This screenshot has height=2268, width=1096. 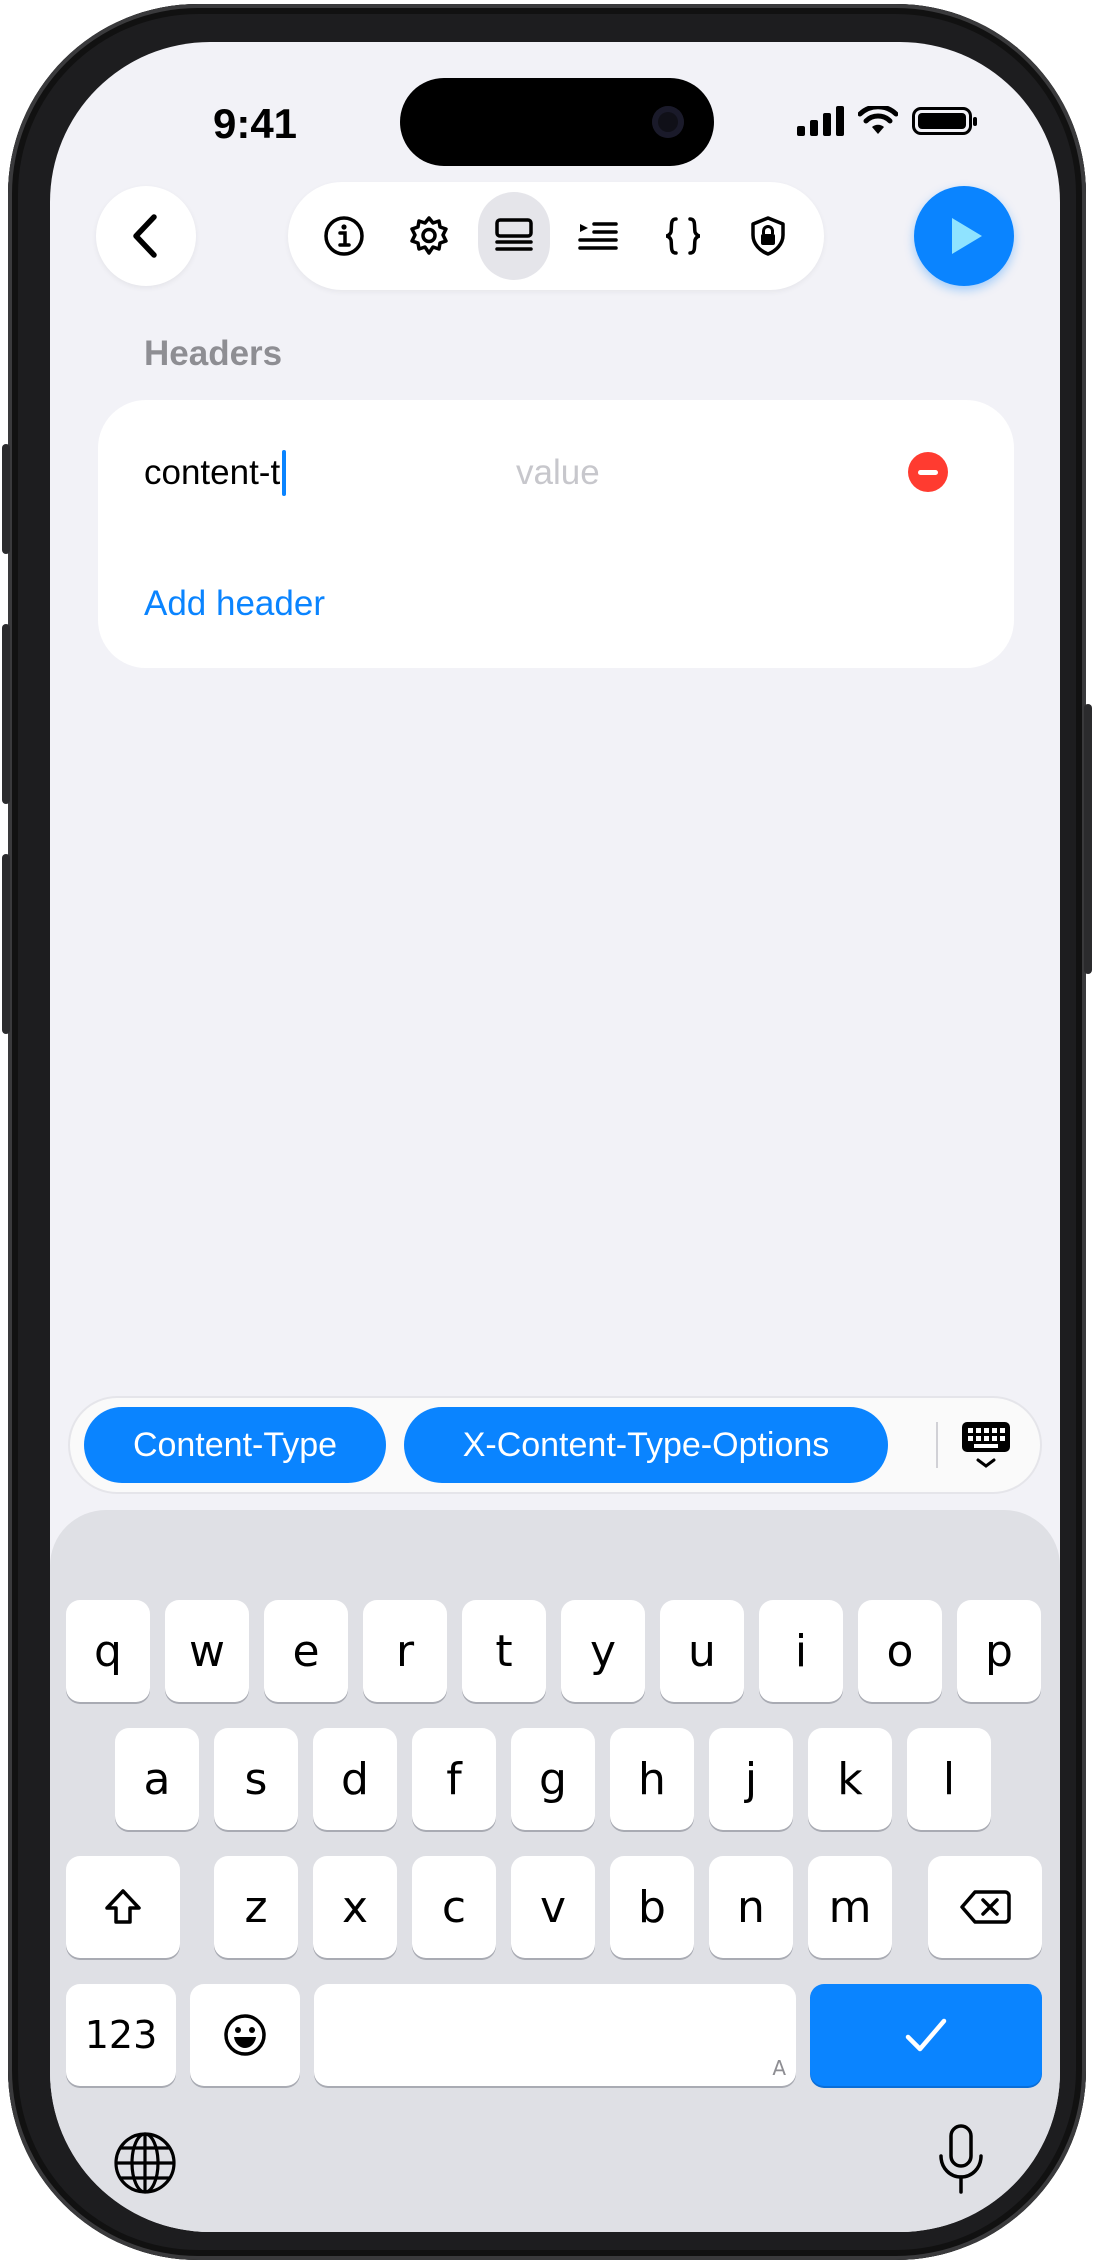 I want to click on keyboard-dismiss-button, so click(x=986, y=1447).